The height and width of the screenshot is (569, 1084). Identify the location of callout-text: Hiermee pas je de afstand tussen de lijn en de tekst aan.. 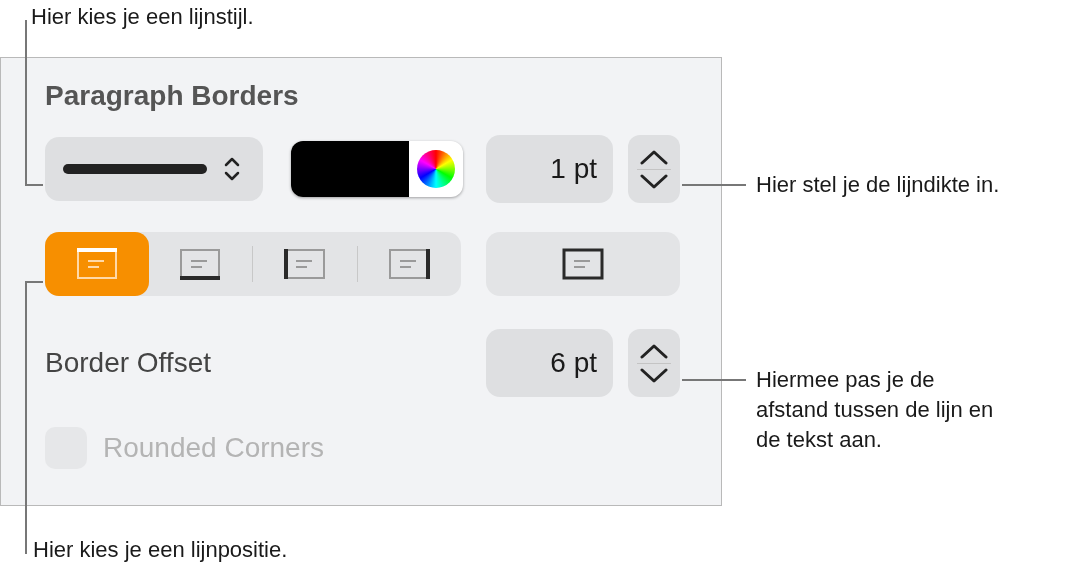
(875, 410).